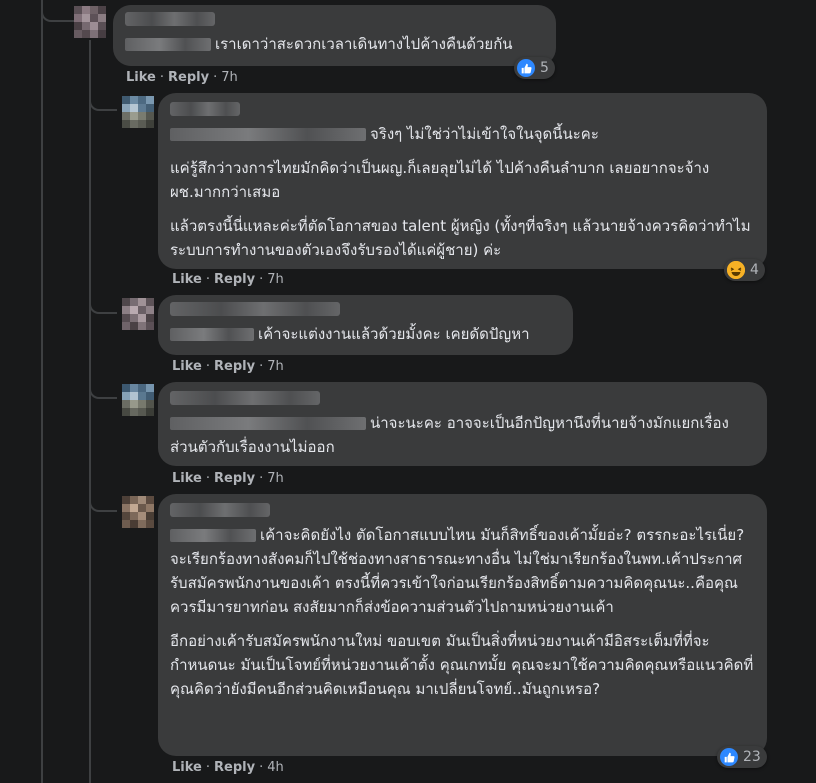 This screenshot has height=783, width=816. I want to click on haha-icon, so click(736, 270).